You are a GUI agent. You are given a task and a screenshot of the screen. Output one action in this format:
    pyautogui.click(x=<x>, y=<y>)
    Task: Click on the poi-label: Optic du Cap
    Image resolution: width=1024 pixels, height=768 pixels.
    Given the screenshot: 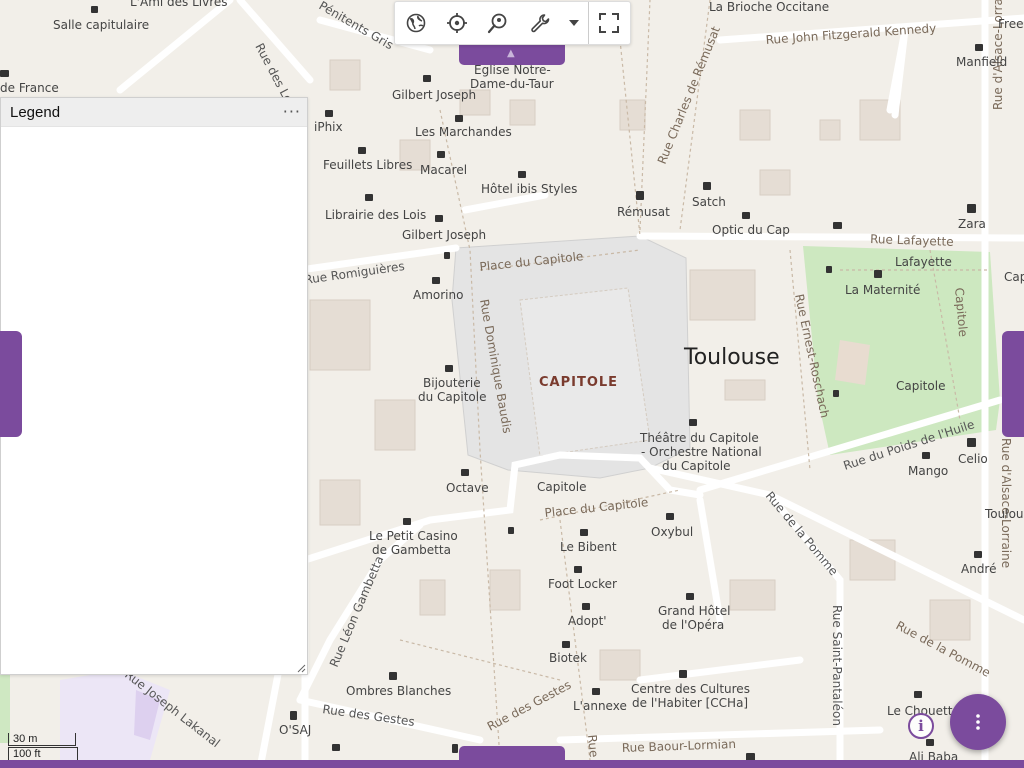 What is the action you would take?
    pyautogui.click(x=751, y=230)
    